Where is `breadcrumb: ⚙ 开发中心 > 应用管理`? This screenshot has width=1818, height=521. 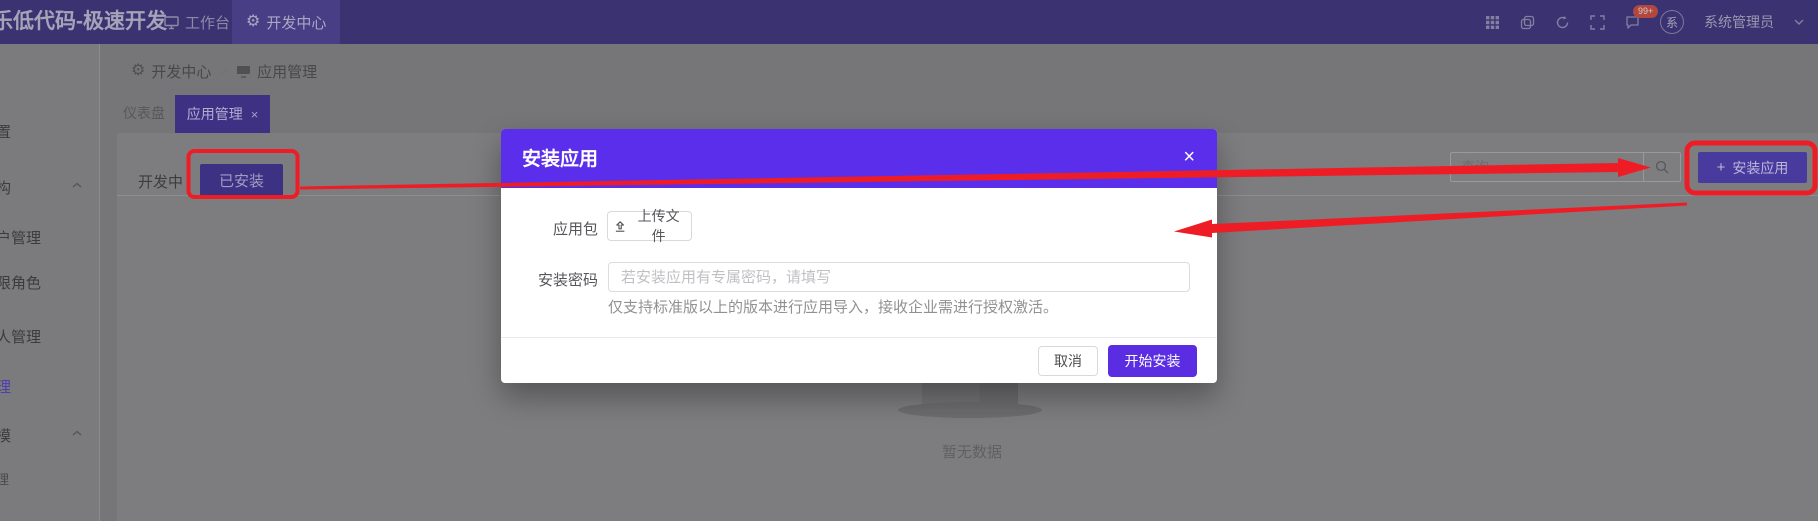
breadcrumb: ⚙ 开发中心 > 应用管理 is located at coordinates (224, 71).